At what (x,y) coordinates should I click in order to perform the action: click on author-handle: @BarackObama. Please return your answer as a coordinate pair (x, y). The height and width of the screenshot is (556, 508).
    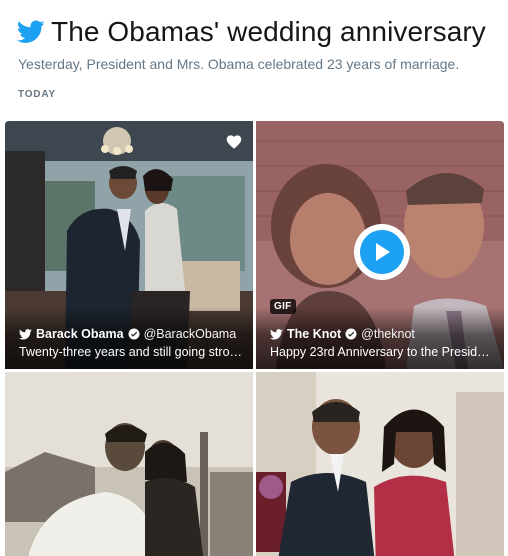
    Looking at the image, I should click on (190, 334).